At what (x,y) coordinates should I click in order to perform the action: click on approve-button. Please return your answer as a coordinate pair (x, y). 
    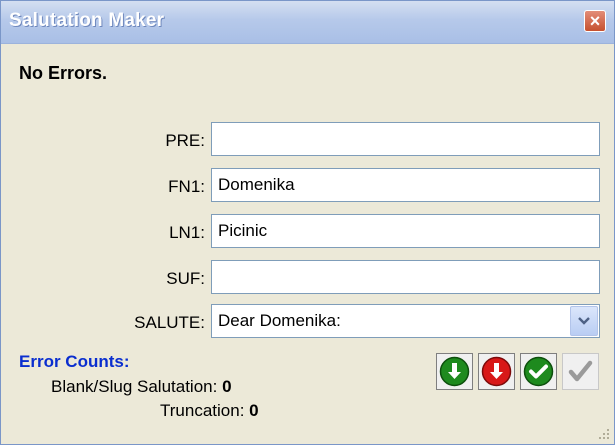
    Looking at the image, I should click on (538, 371).